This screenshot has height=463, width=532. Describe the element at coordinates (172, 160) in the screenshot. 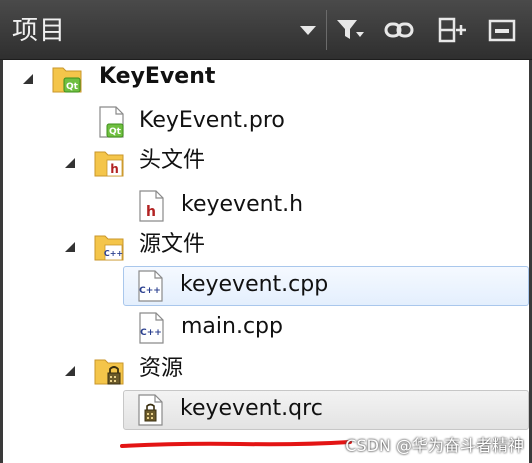

I see `tree-item-label: 头文件` at that location.